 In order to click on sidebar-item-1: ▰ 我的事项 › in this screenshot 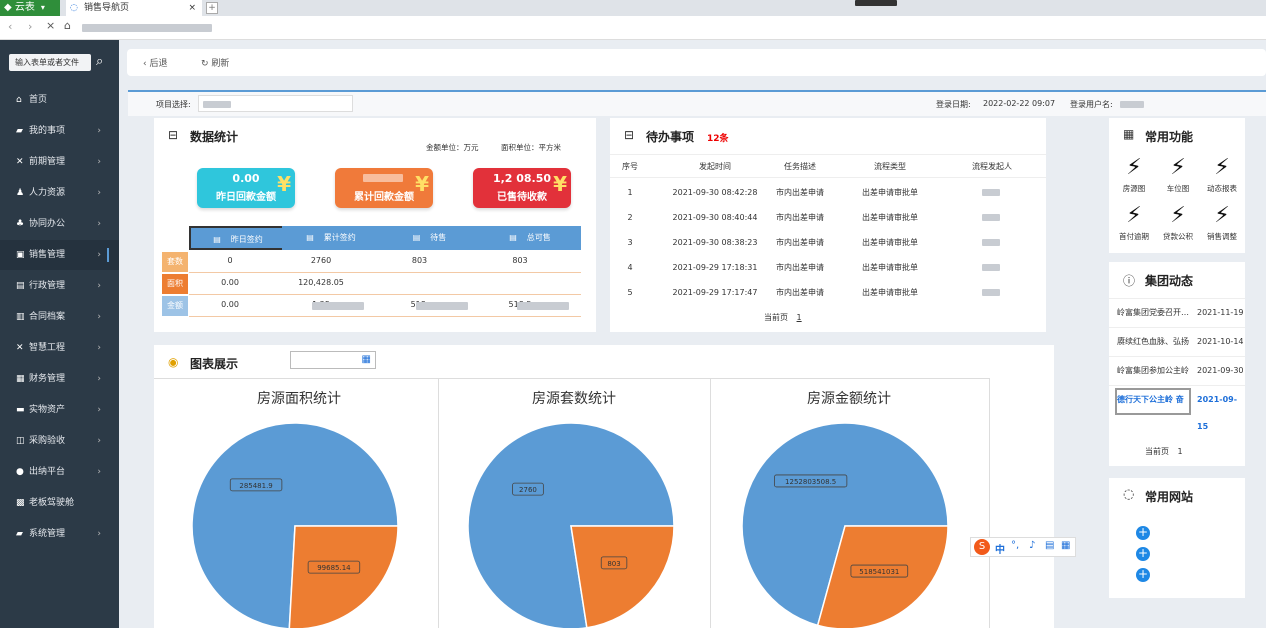, I will do `click(59, 131)`.